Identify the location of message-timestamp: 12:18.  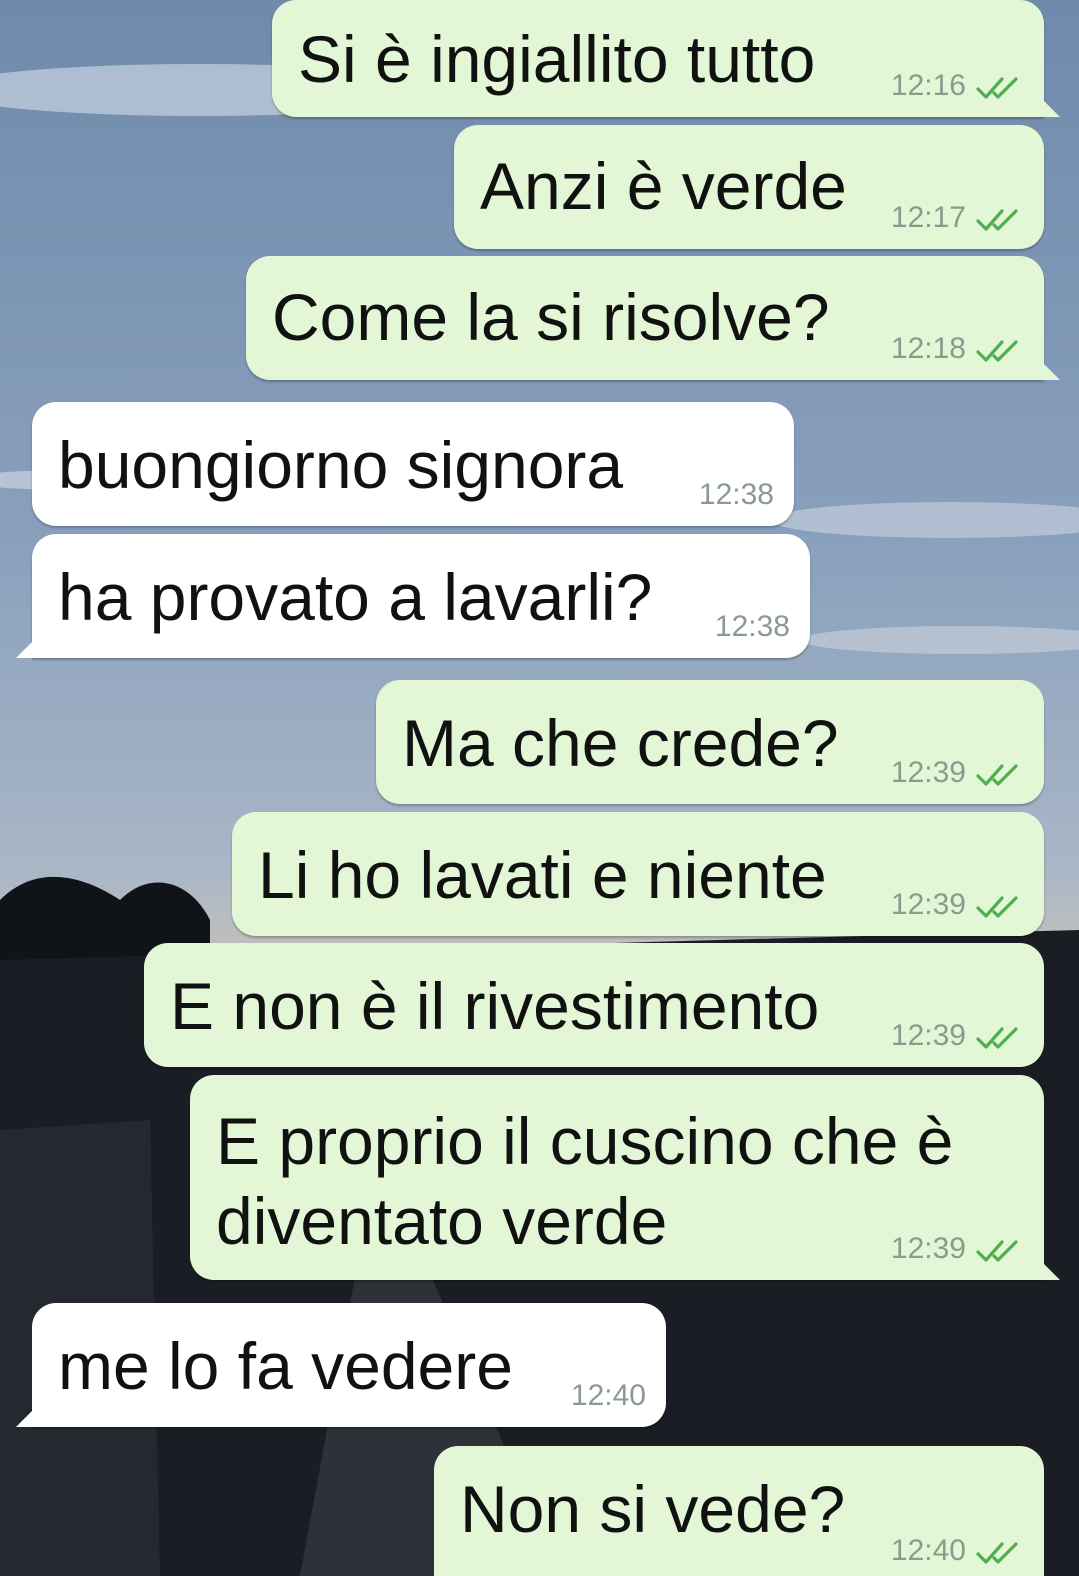
(928, 348).